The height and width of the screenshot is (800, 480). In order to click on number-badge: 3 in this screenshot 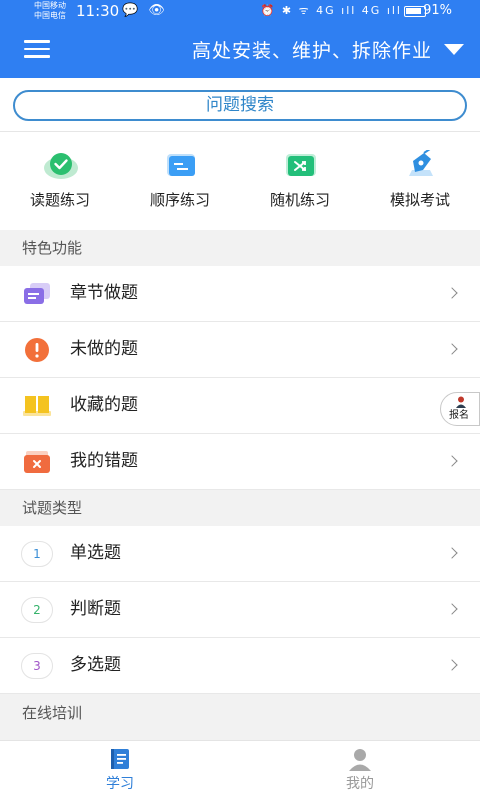, I will do `click(37, 666)`.